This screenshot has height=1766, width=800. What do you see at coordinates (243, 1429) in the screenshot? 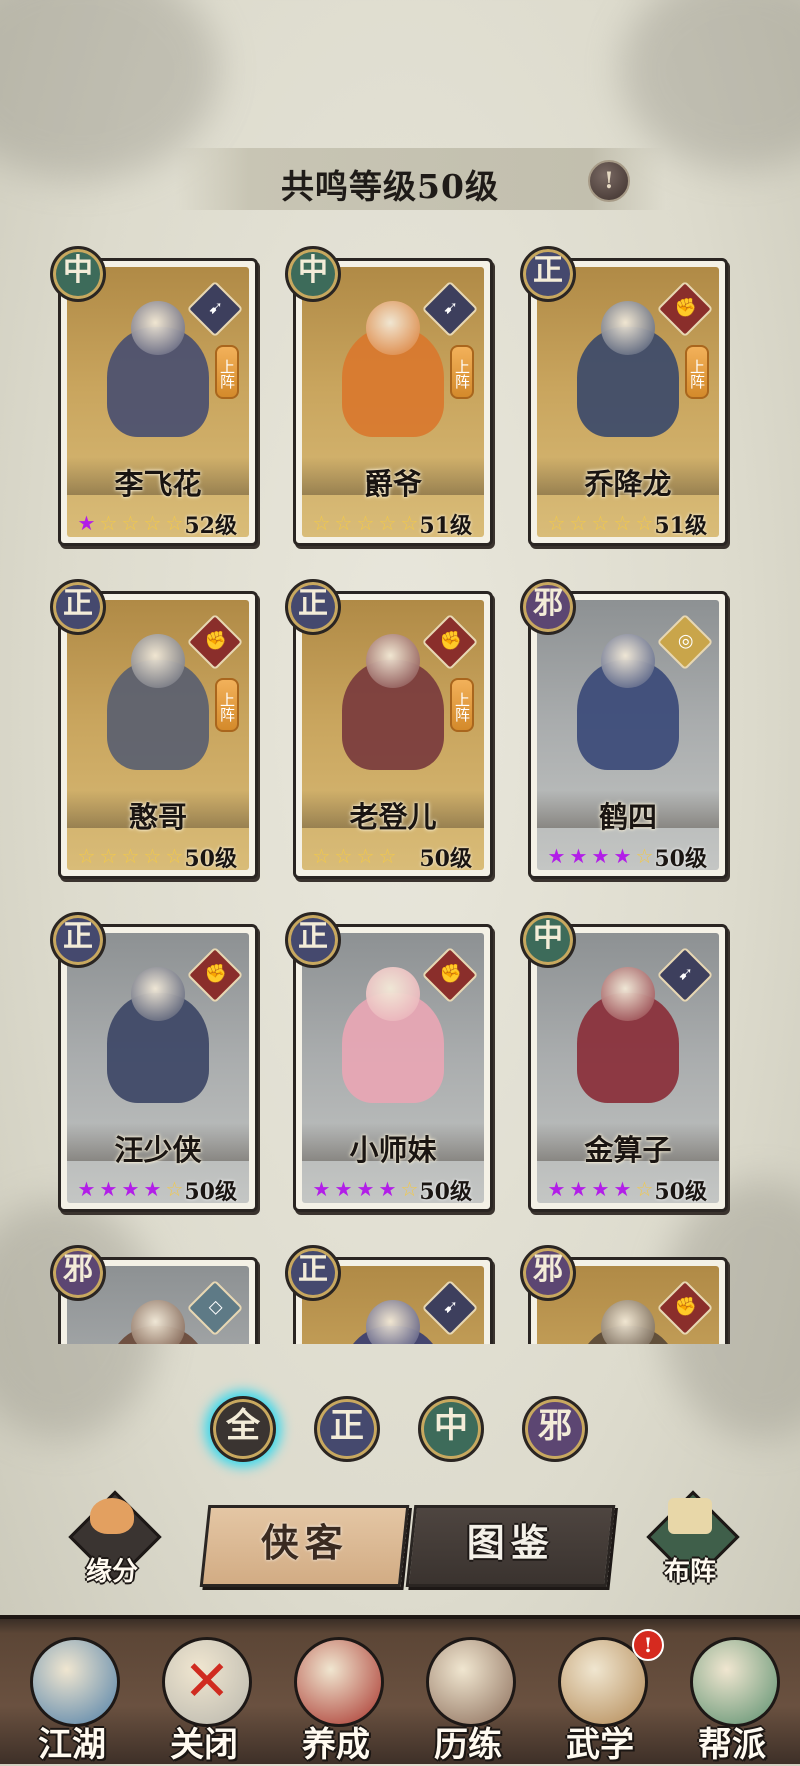
I see `filter-all: 全` at bounding box center [243, 1429].